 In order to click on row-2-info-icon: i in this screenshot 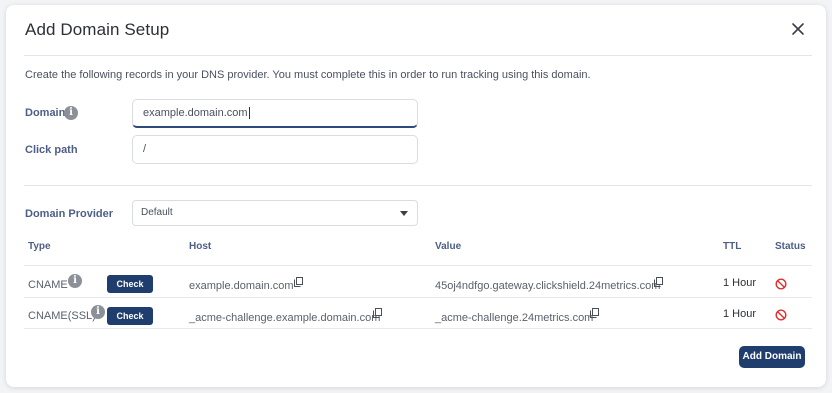, I will do `click(98, 312)`.